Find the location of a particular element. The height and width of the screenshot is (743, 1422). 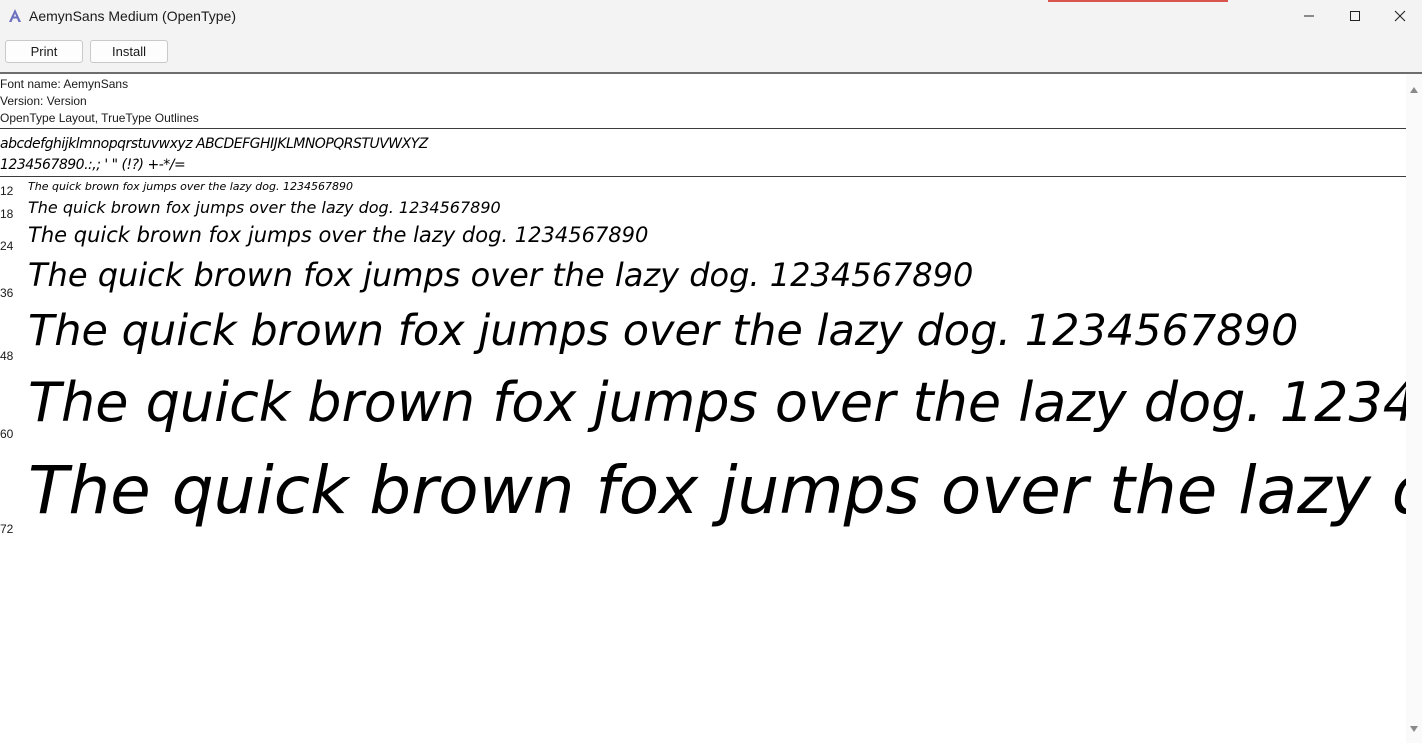

title-bar-accent is located at coordinates (1138, 1).